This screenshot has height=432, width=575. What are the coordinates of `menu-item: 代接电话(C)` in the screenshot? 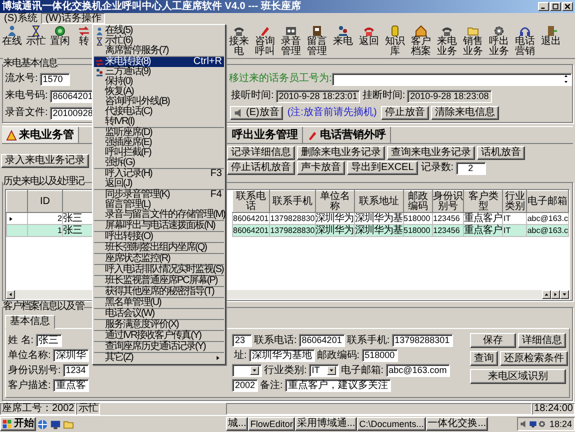 It's located at (159, 112).